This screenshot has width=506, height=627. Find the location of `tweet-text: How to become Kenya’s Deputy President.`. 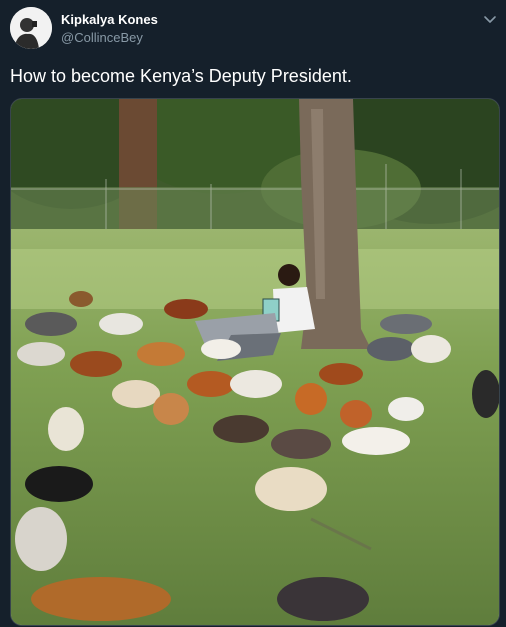

tweet-text: How to become Kenya’s Deputy President. is located at coordinates (181, 76).